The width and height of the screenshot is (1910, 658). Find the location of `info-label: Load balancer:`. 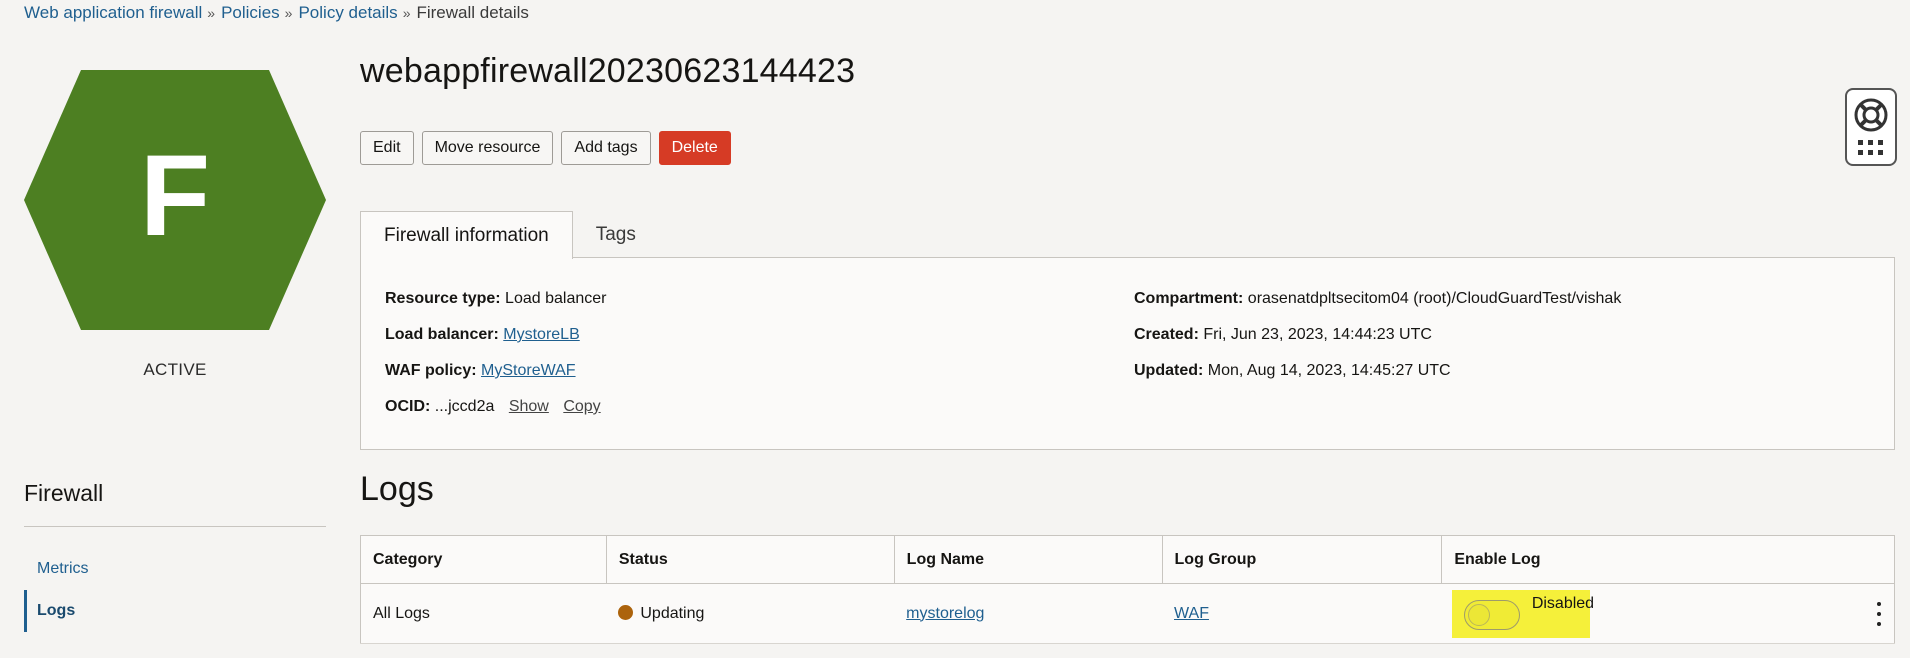

info-label: Load balancer: is located at coordinates (442, 334).